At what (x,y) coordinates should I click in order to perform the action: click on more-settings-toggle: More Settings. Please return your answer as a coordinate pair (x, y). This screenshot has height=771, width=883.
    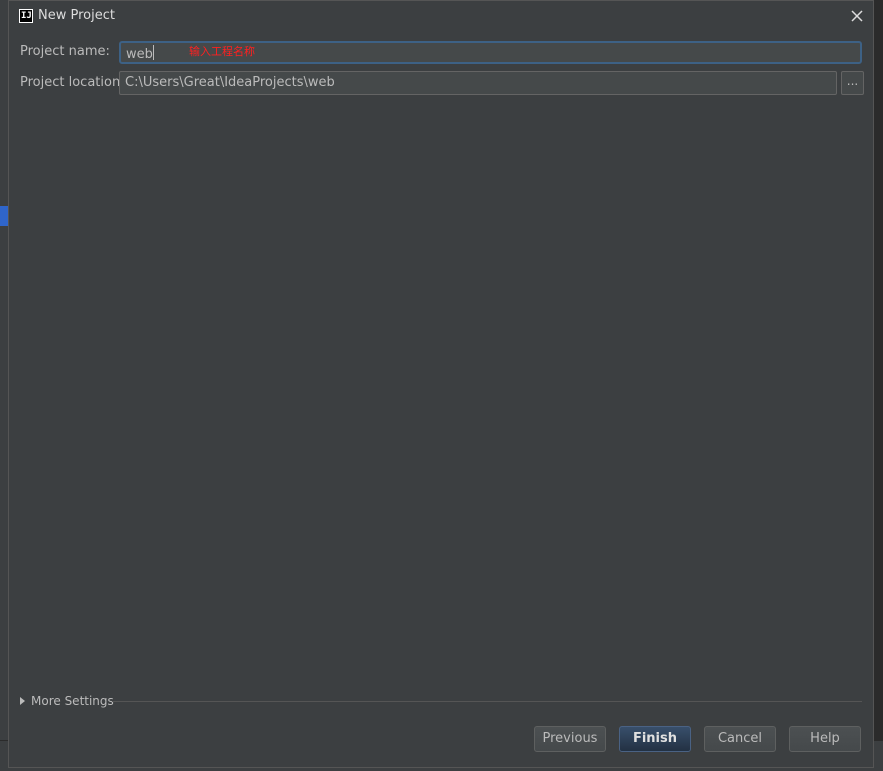
    Looking at the image, I should click on (67, 701).